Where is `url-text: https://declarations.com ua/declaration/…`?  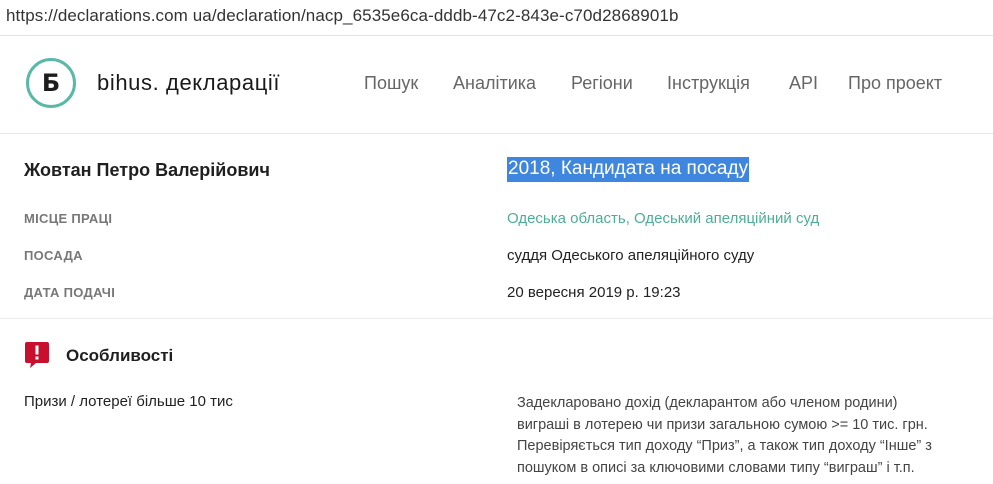
url-text: https://declarations.com ua/declaration/… is located at coordinates (342, 16).